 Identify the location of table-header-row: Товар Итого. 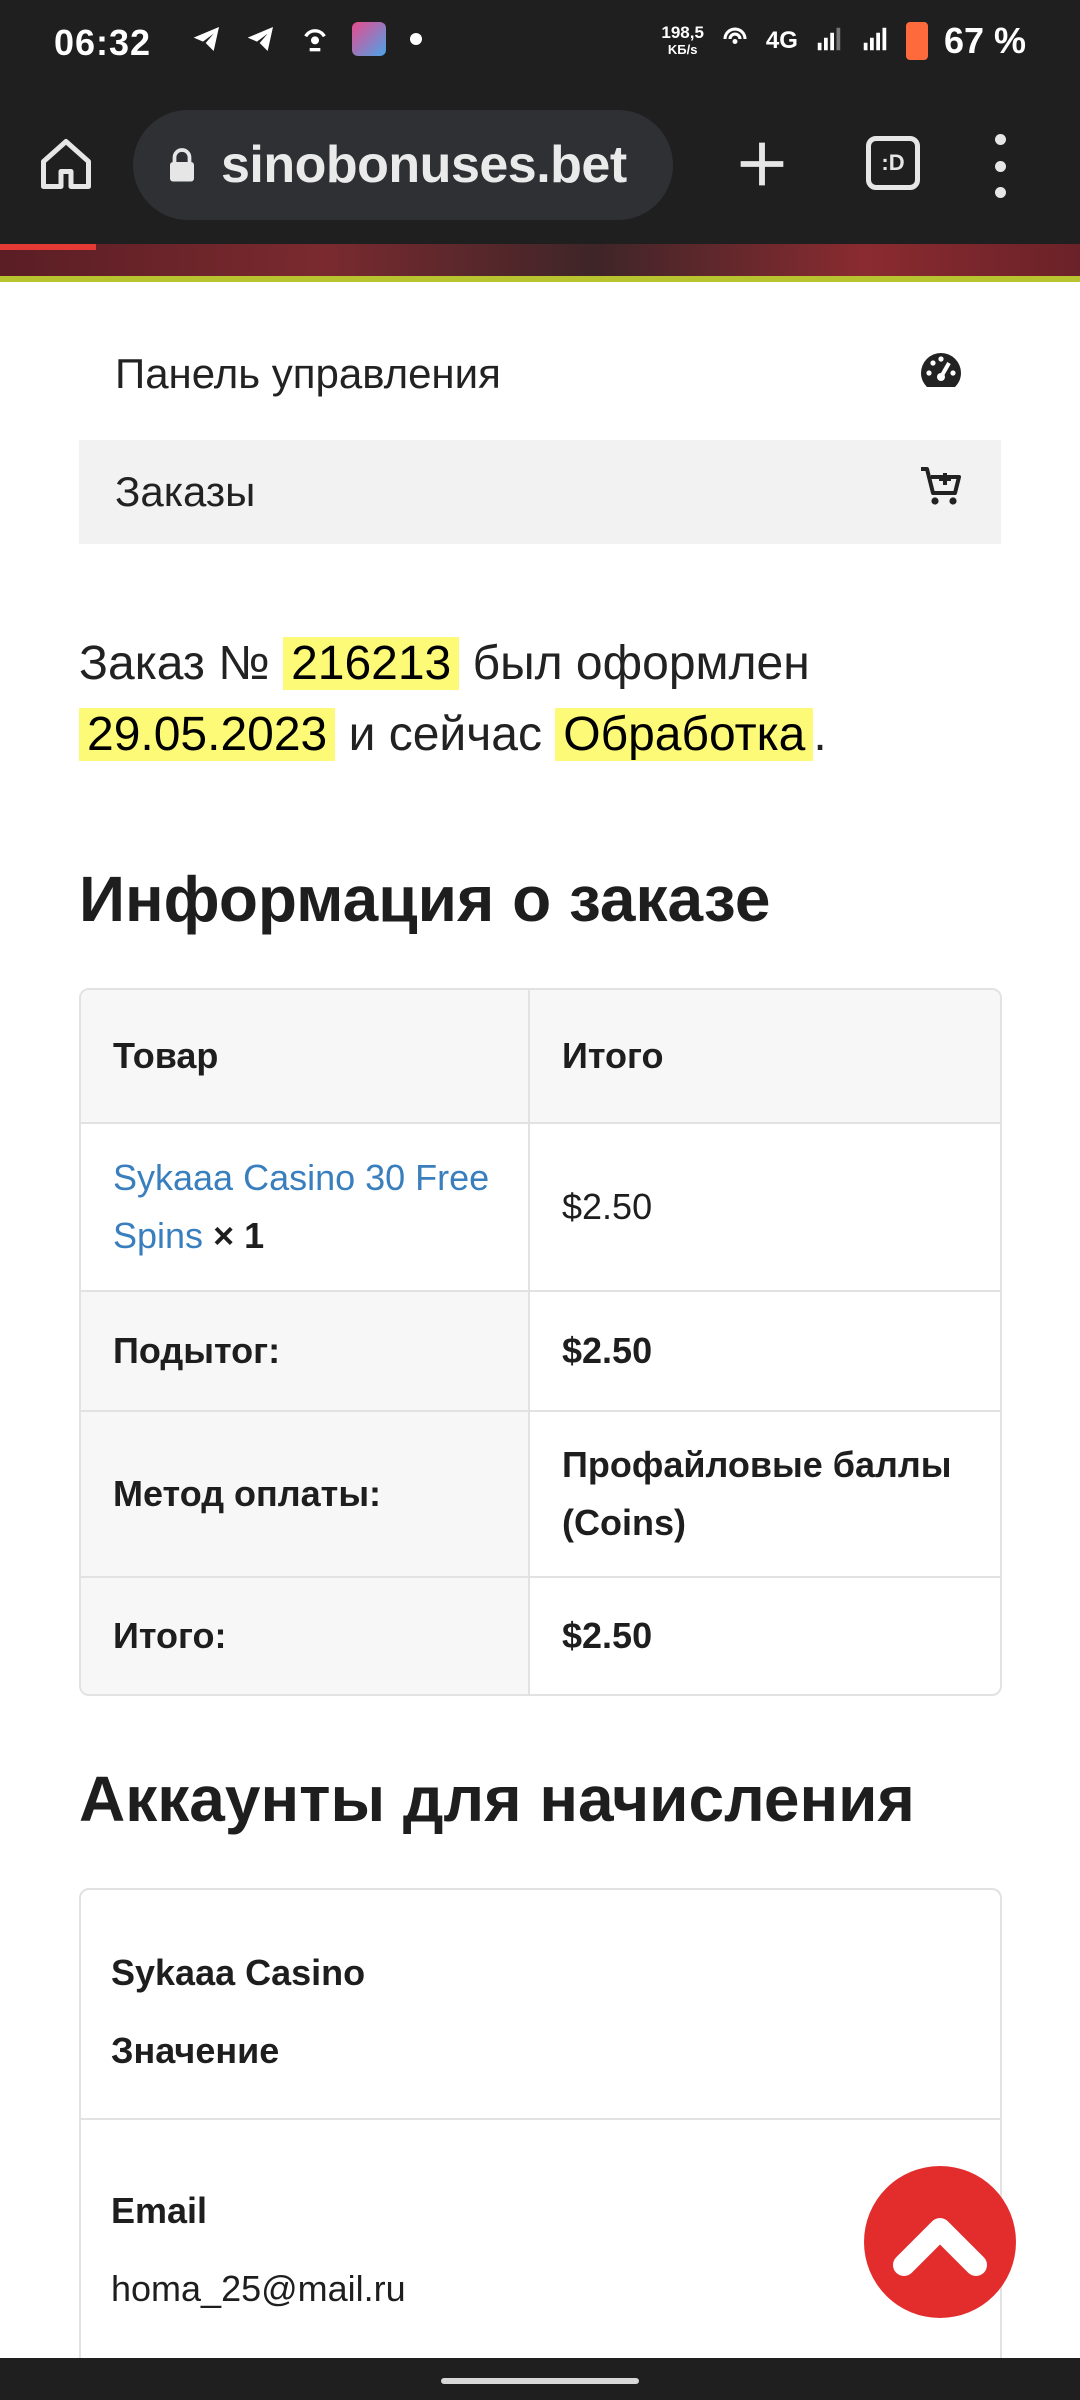
(540, 1056).